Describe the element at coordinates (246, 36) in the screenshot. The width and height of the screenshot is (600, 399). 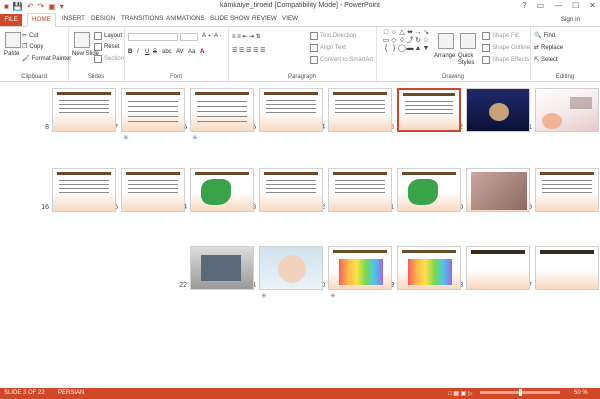
I see `bullets-icon: ≡ ≡ ⇤ ⇥ ⇅` at that location.